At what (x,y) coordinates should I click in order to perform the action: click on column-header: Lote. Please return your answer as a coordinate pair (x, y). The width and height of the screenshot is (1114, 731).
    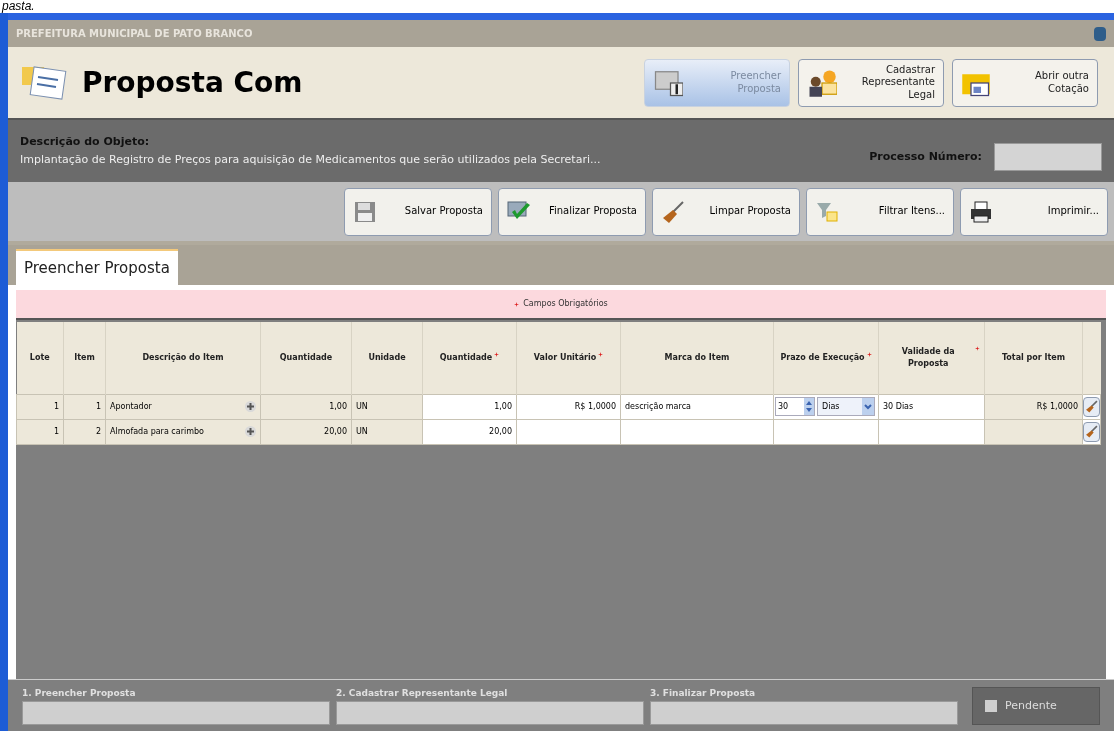
    Looking at the image, I should click on (39, 357).